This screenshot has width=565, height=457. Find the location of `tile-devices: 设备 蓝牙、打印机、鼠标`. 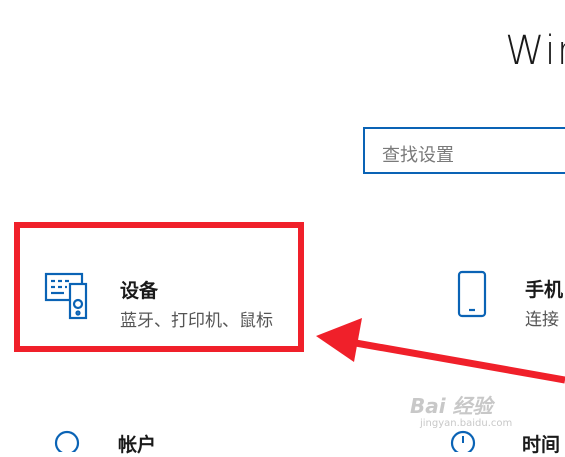

tile-devices: 设备 蓝牙、打印机、鼠标 is located at coordinates (159, 287).